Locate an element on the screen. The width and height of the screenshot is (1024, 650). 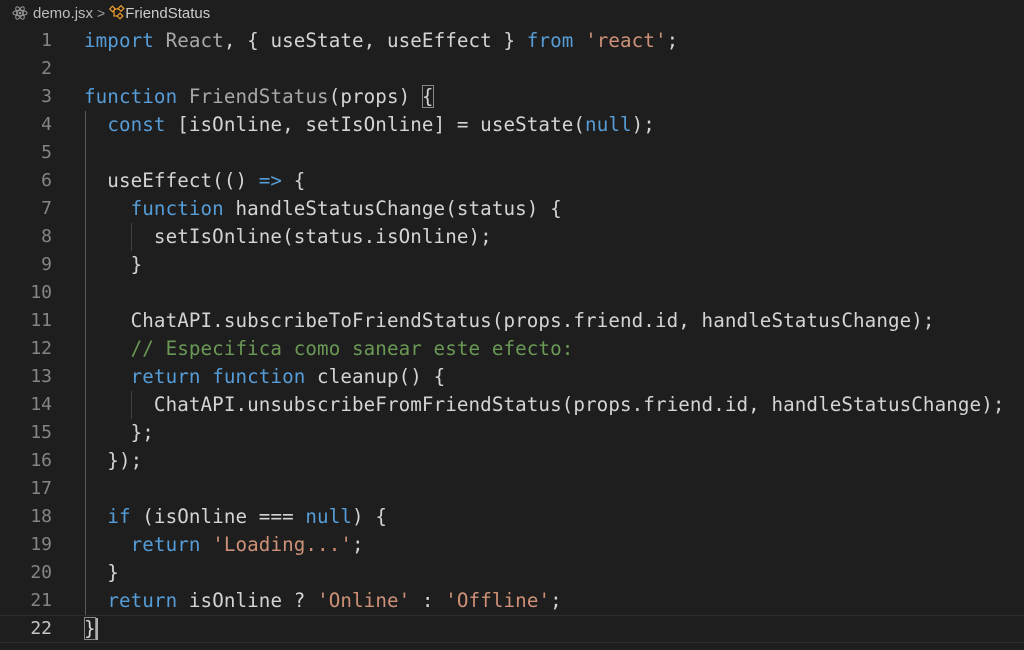
code-token: FriendStatus is located at coordinates (258, 96).